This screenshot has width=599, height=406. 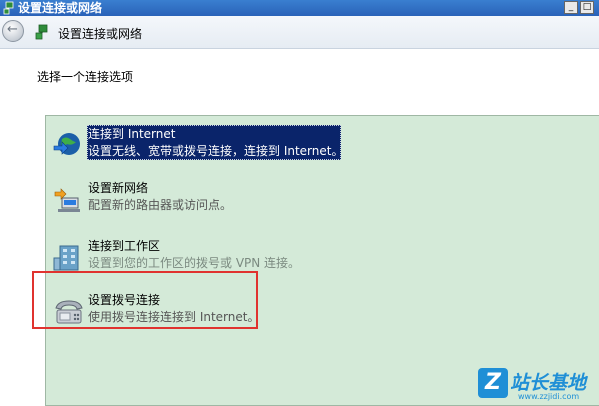 What do you see at coordinates (174, 317) in the screenshot?
I see `option-description: 使用拨号连接连接到 Internet。` at bounding box center [174, 317].